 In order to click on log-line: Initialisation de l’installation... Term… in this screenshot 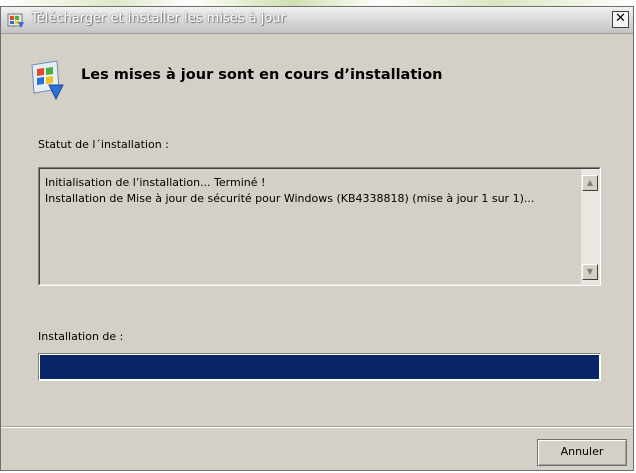, I will do `click(155, 182)`.